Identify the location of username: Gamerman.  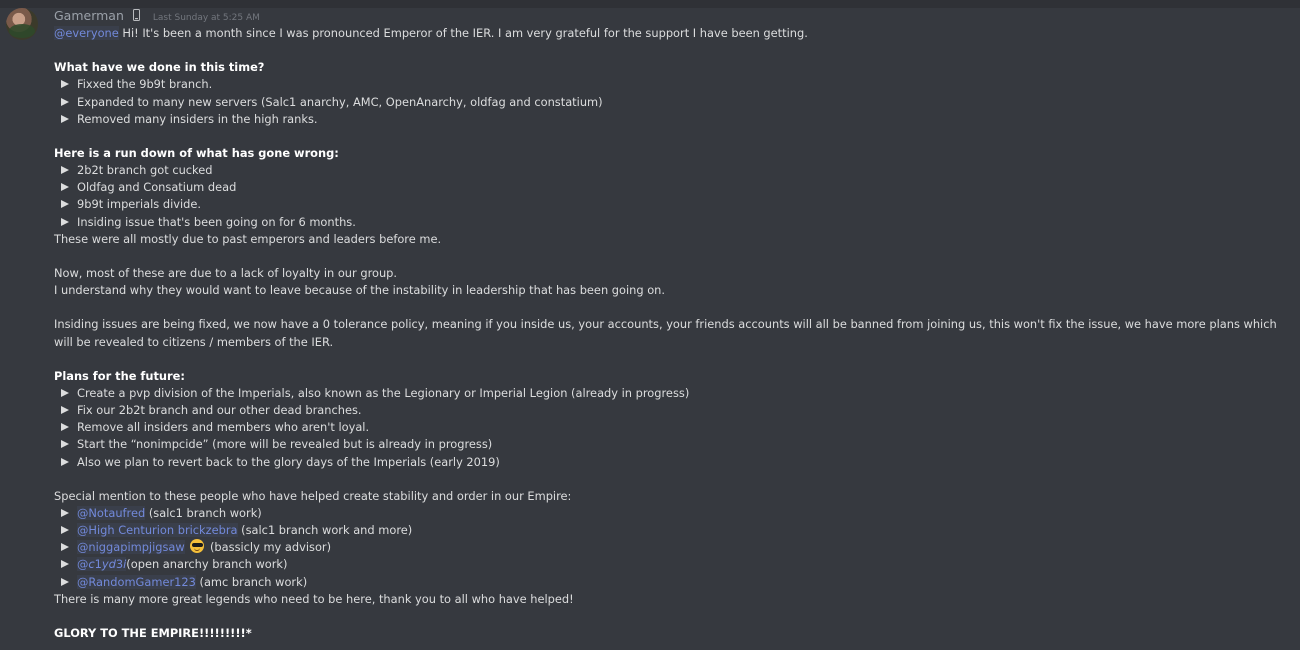
(89, 15).